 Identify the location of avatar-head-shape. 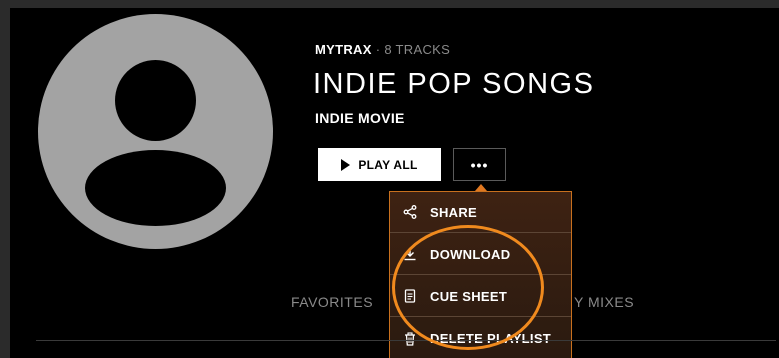
(155, 100).